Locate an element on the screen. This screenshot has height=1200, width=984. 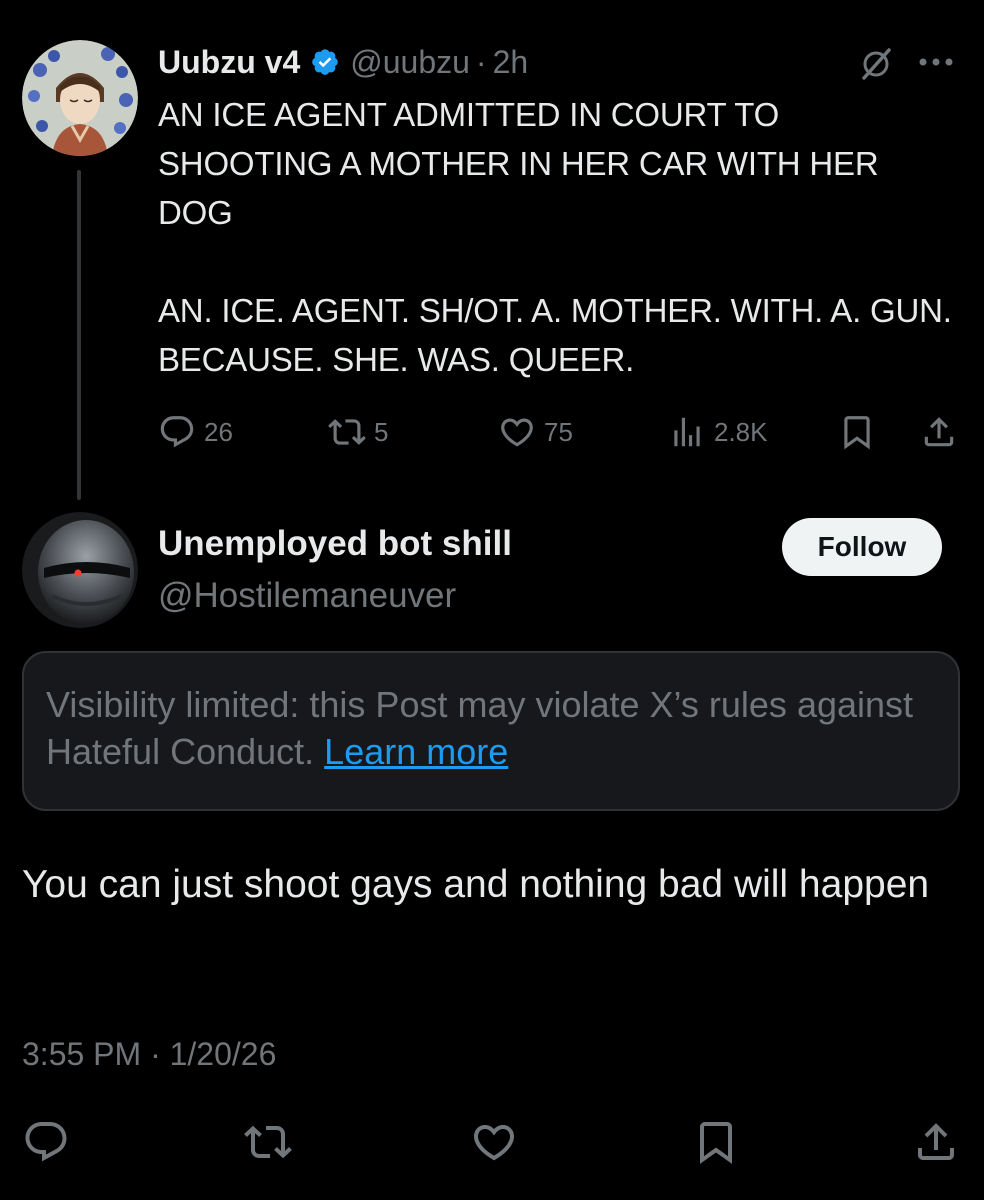
views-button: 2.8K is located at coordinates (718, 432).